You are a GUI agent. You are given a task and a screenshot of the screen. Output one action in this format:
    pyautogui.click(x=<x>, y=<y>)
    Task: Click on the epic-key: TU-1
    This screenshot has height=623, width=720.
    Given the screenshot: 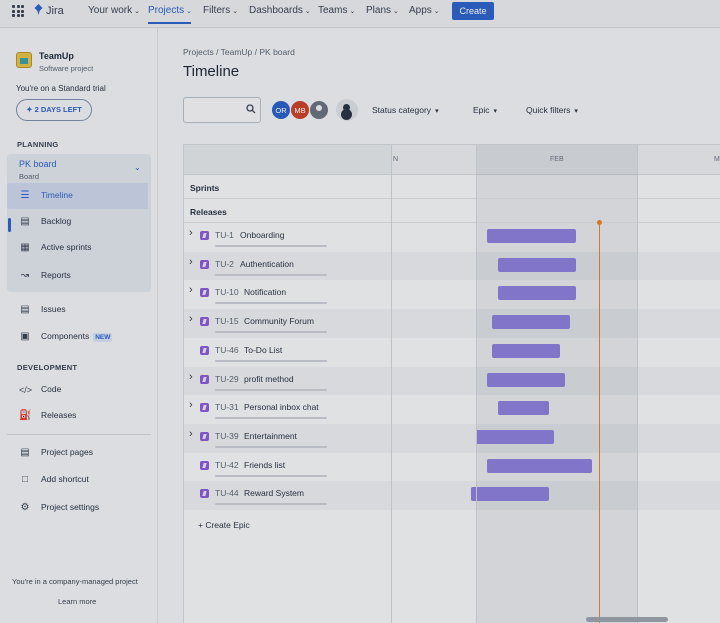 What is the action you would take?
    pyautogui.click(x=224, y=235)
    